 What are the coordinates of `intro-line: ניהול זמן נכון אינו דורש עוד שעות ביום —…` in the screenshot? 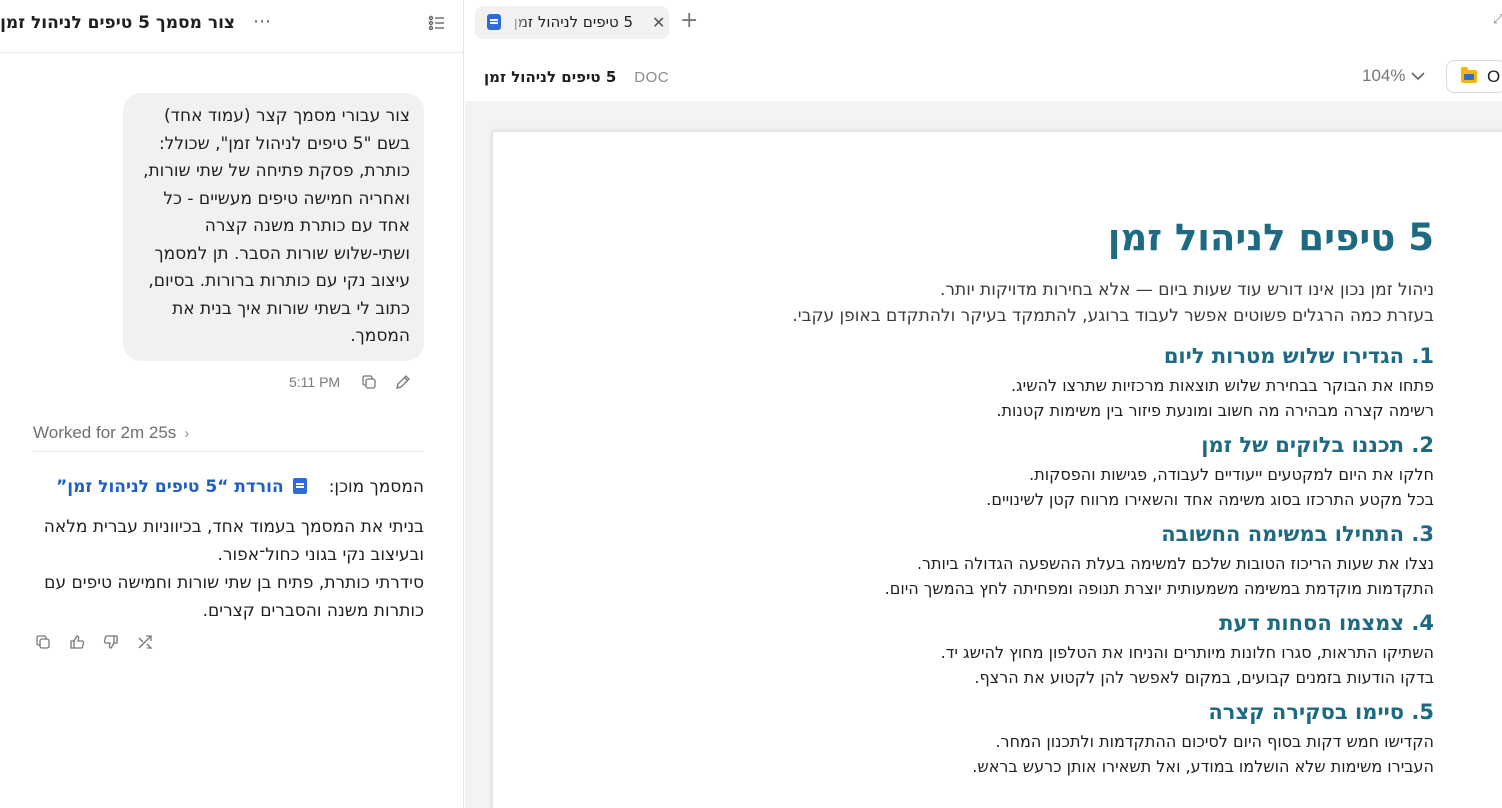 It's located at (1187, 290).